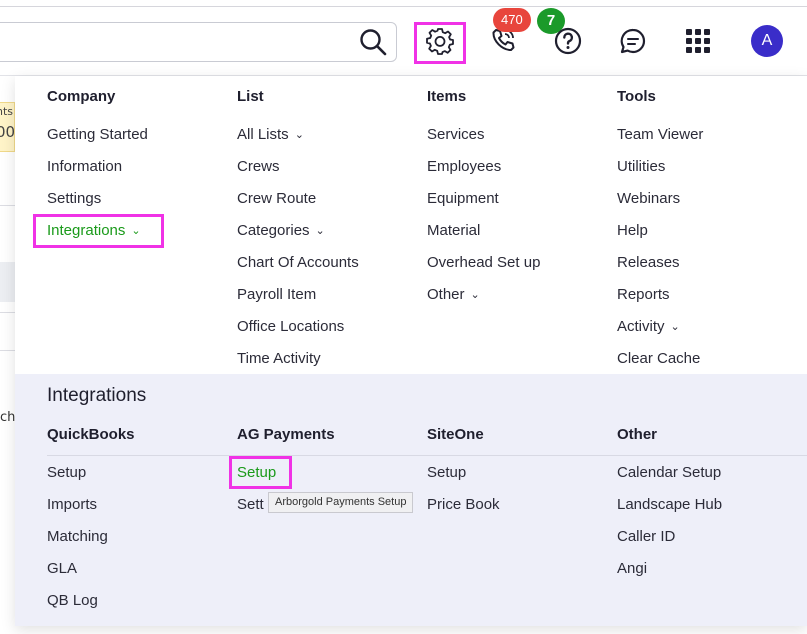  What do you see at coordinates (98, 231) in the screenshot?
I see `integrations-highlight-box` at bounding box center [98, 231].